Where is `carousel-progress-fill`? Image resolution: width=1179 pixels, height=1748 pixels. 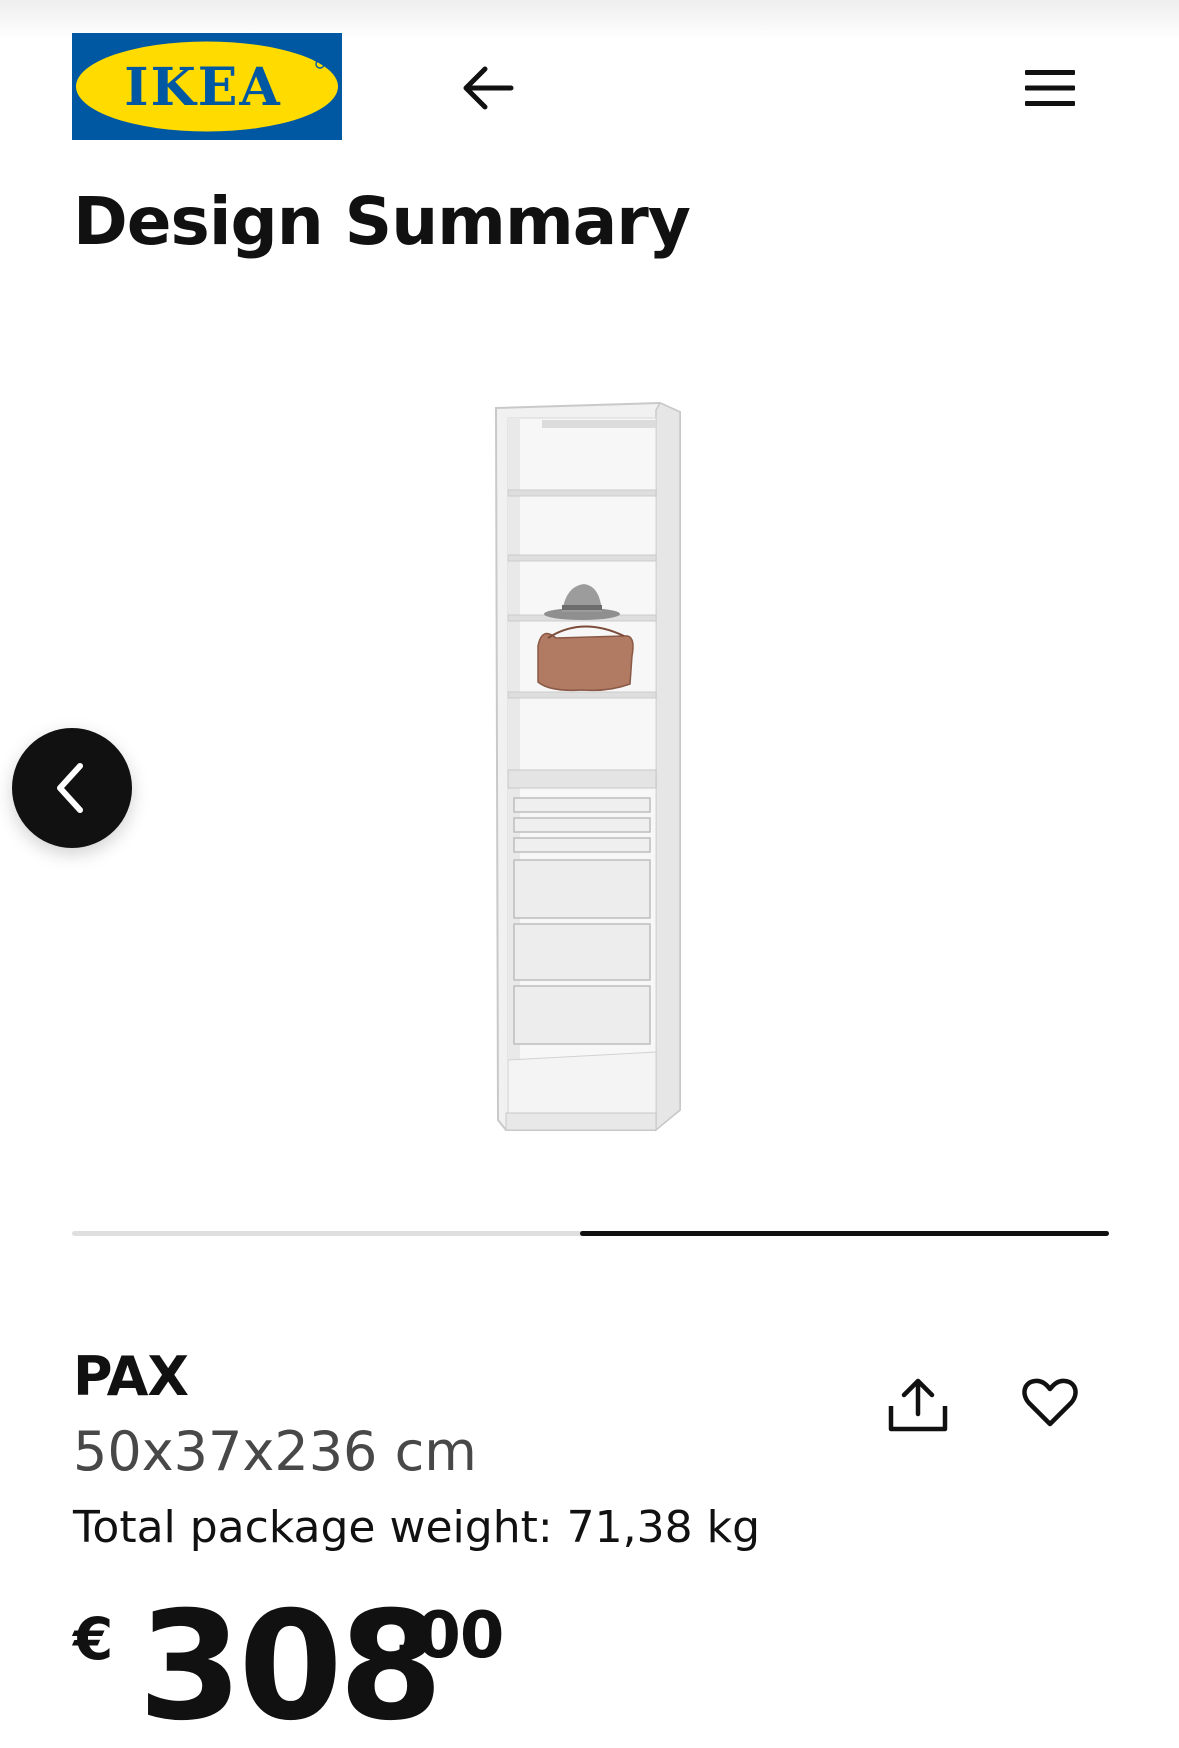 carousel-progress-fill is located at coordinates (844, 1233).